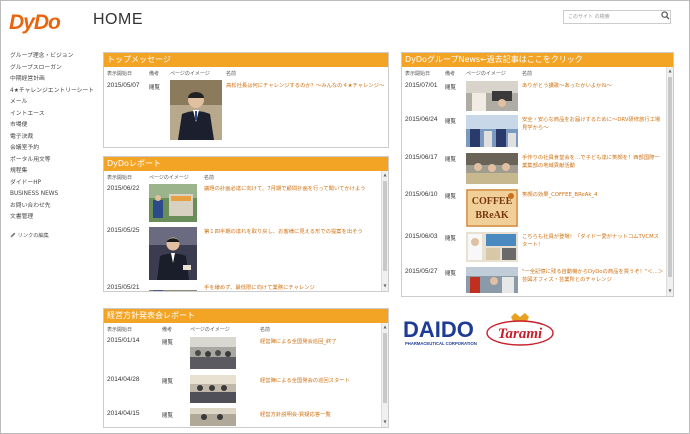  What do you see at coordinates (593, 241) in the screenshot?
I see `row-title-link: こちらも社員が登場！「ダイドー愛がナットコムTVCMスタート！` at bounding box center [593, 241].